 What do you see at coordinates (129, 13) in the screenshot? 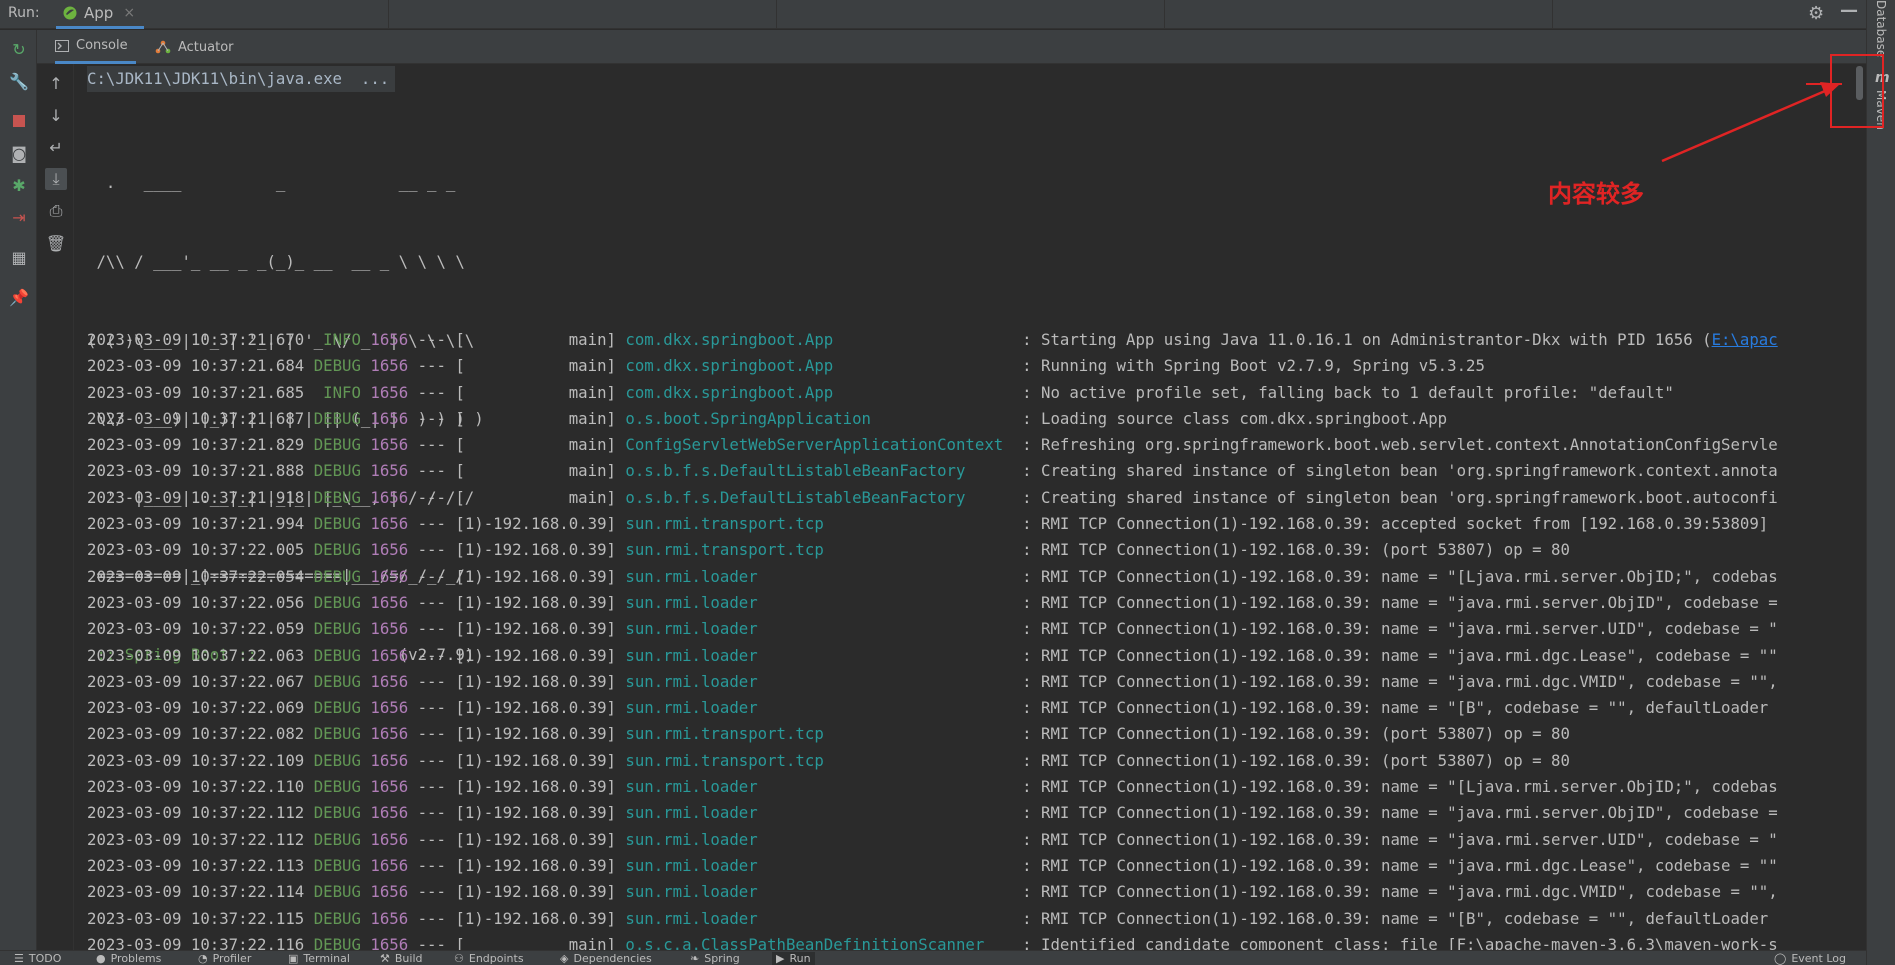
I see `close-icon: ×` at bounding box center [129, 13].